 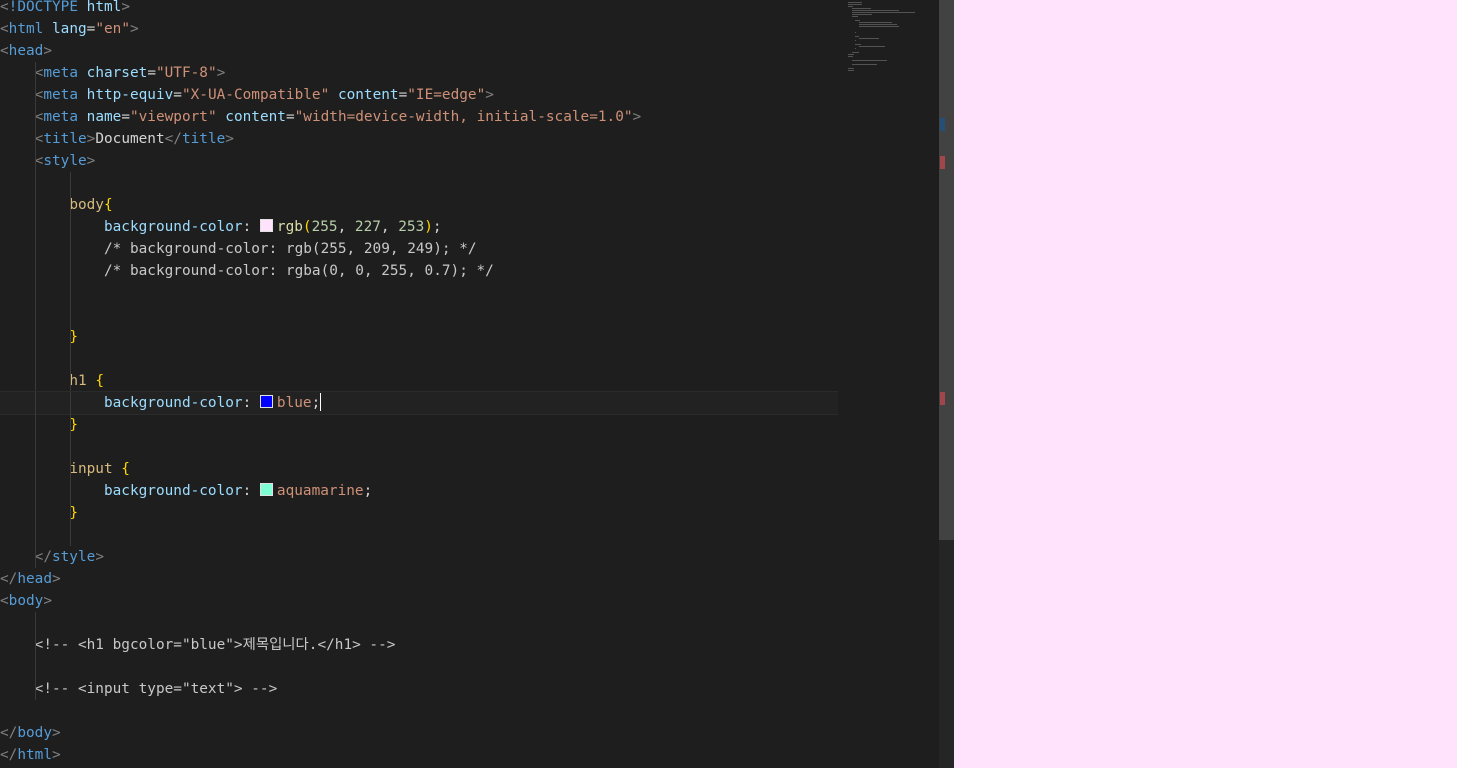 What do you see at coordinates (419, 689) in the screenshot?
I see `code-line: <!-- <input type="text"> -->` at bounding box center [419, 689].